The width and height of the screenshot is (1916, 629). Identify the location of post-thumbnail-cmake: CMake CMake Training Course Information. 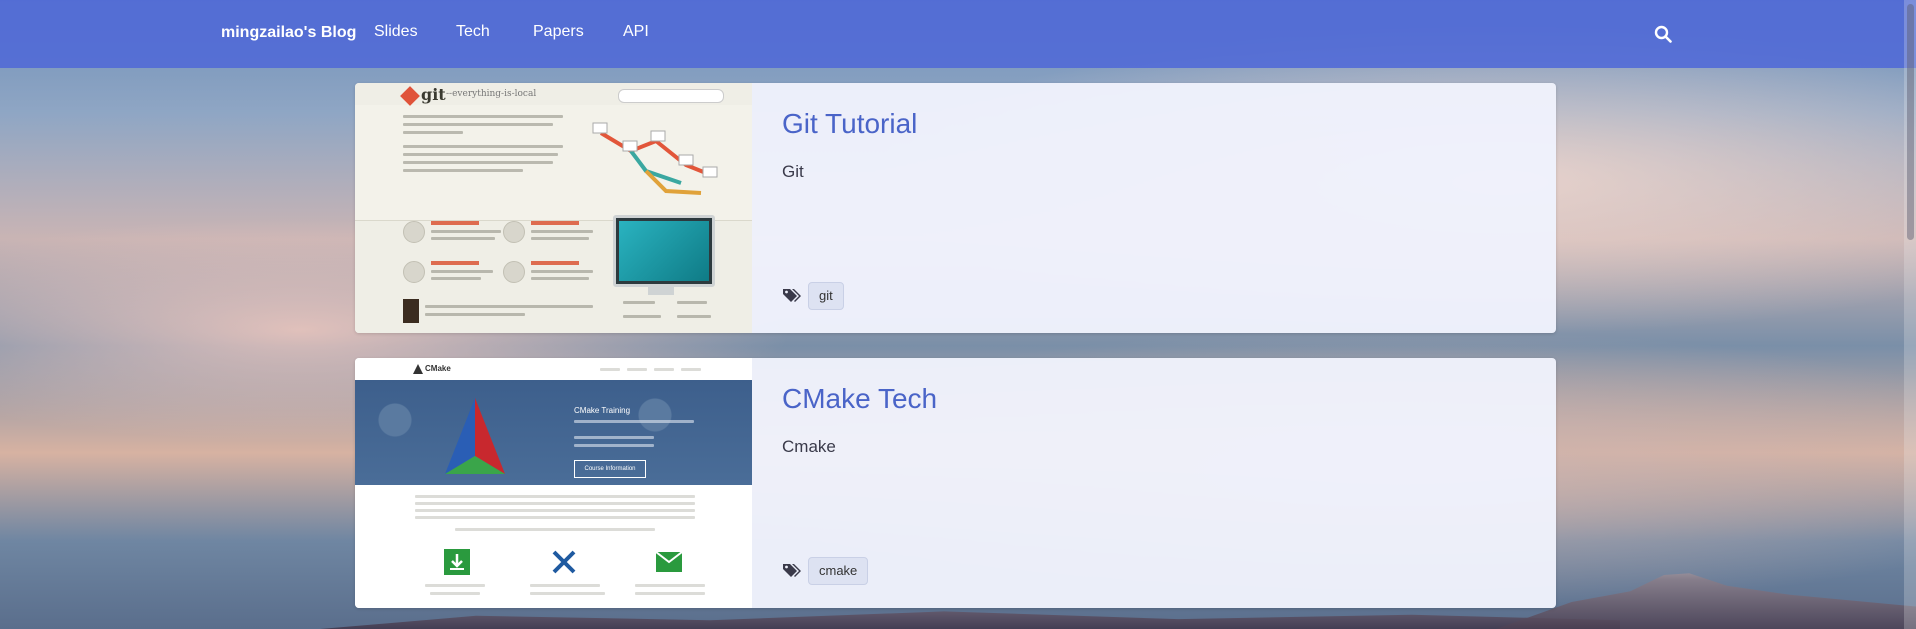
(553, 483).